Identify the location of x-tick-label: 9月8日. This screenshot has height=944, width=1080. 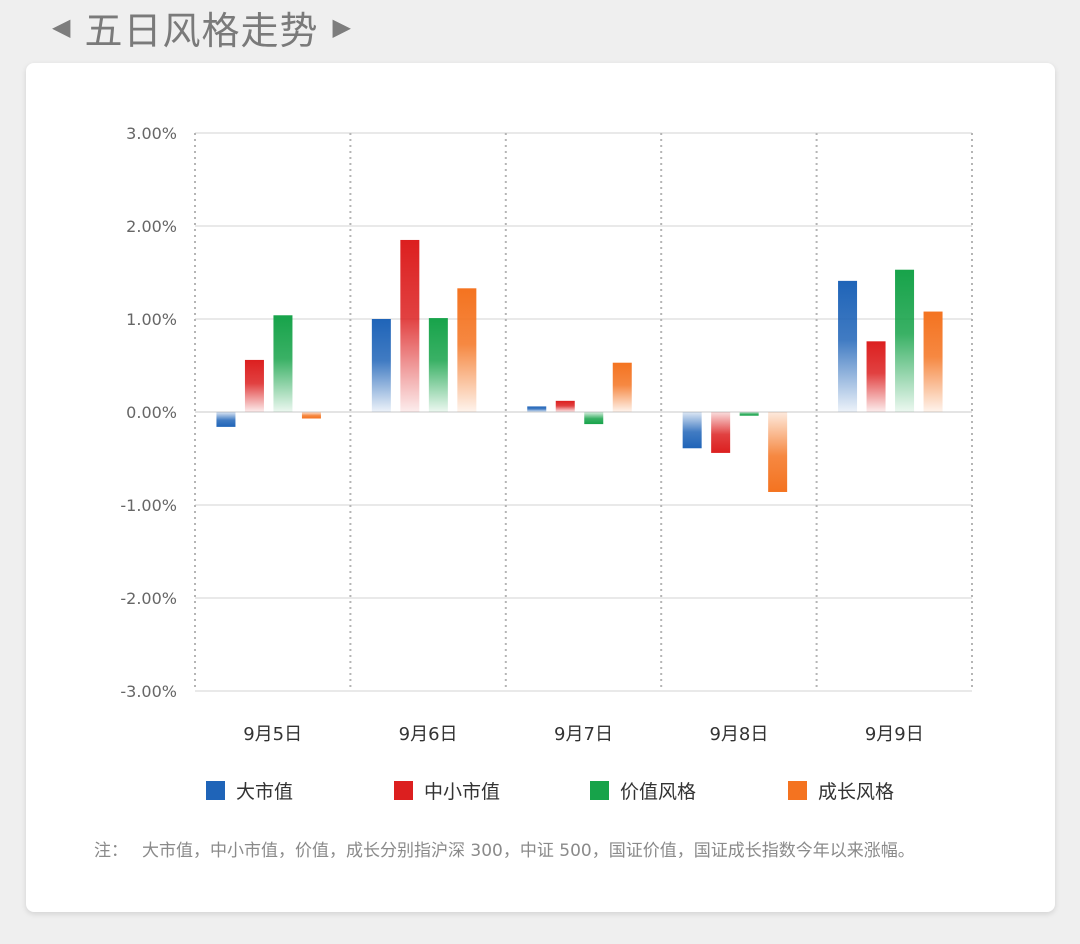
(738, 734).